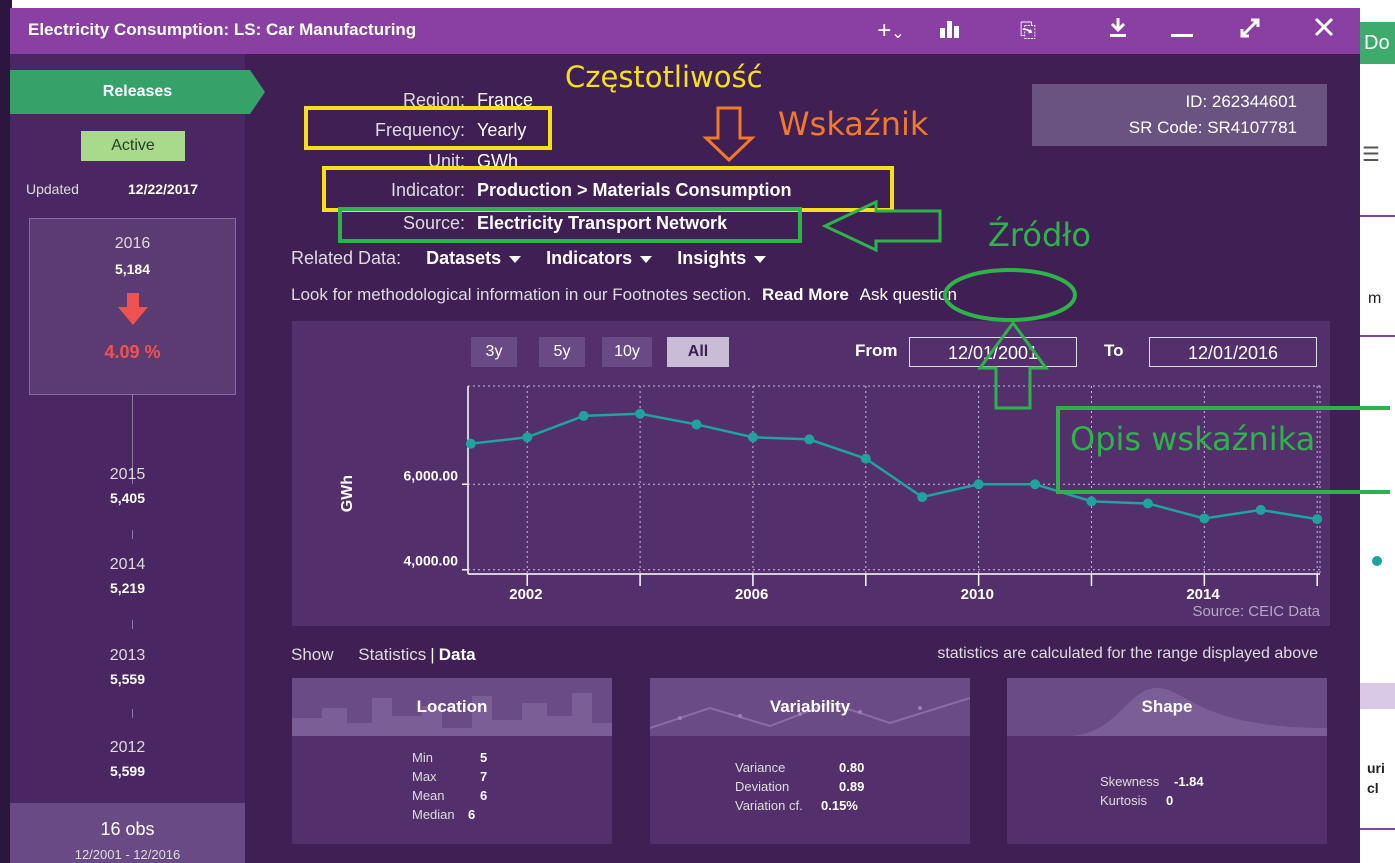  What do you see at coordinates (570, 225) in the screenshot?
I see `source-highlight-box` at bounding box center [570, 225].